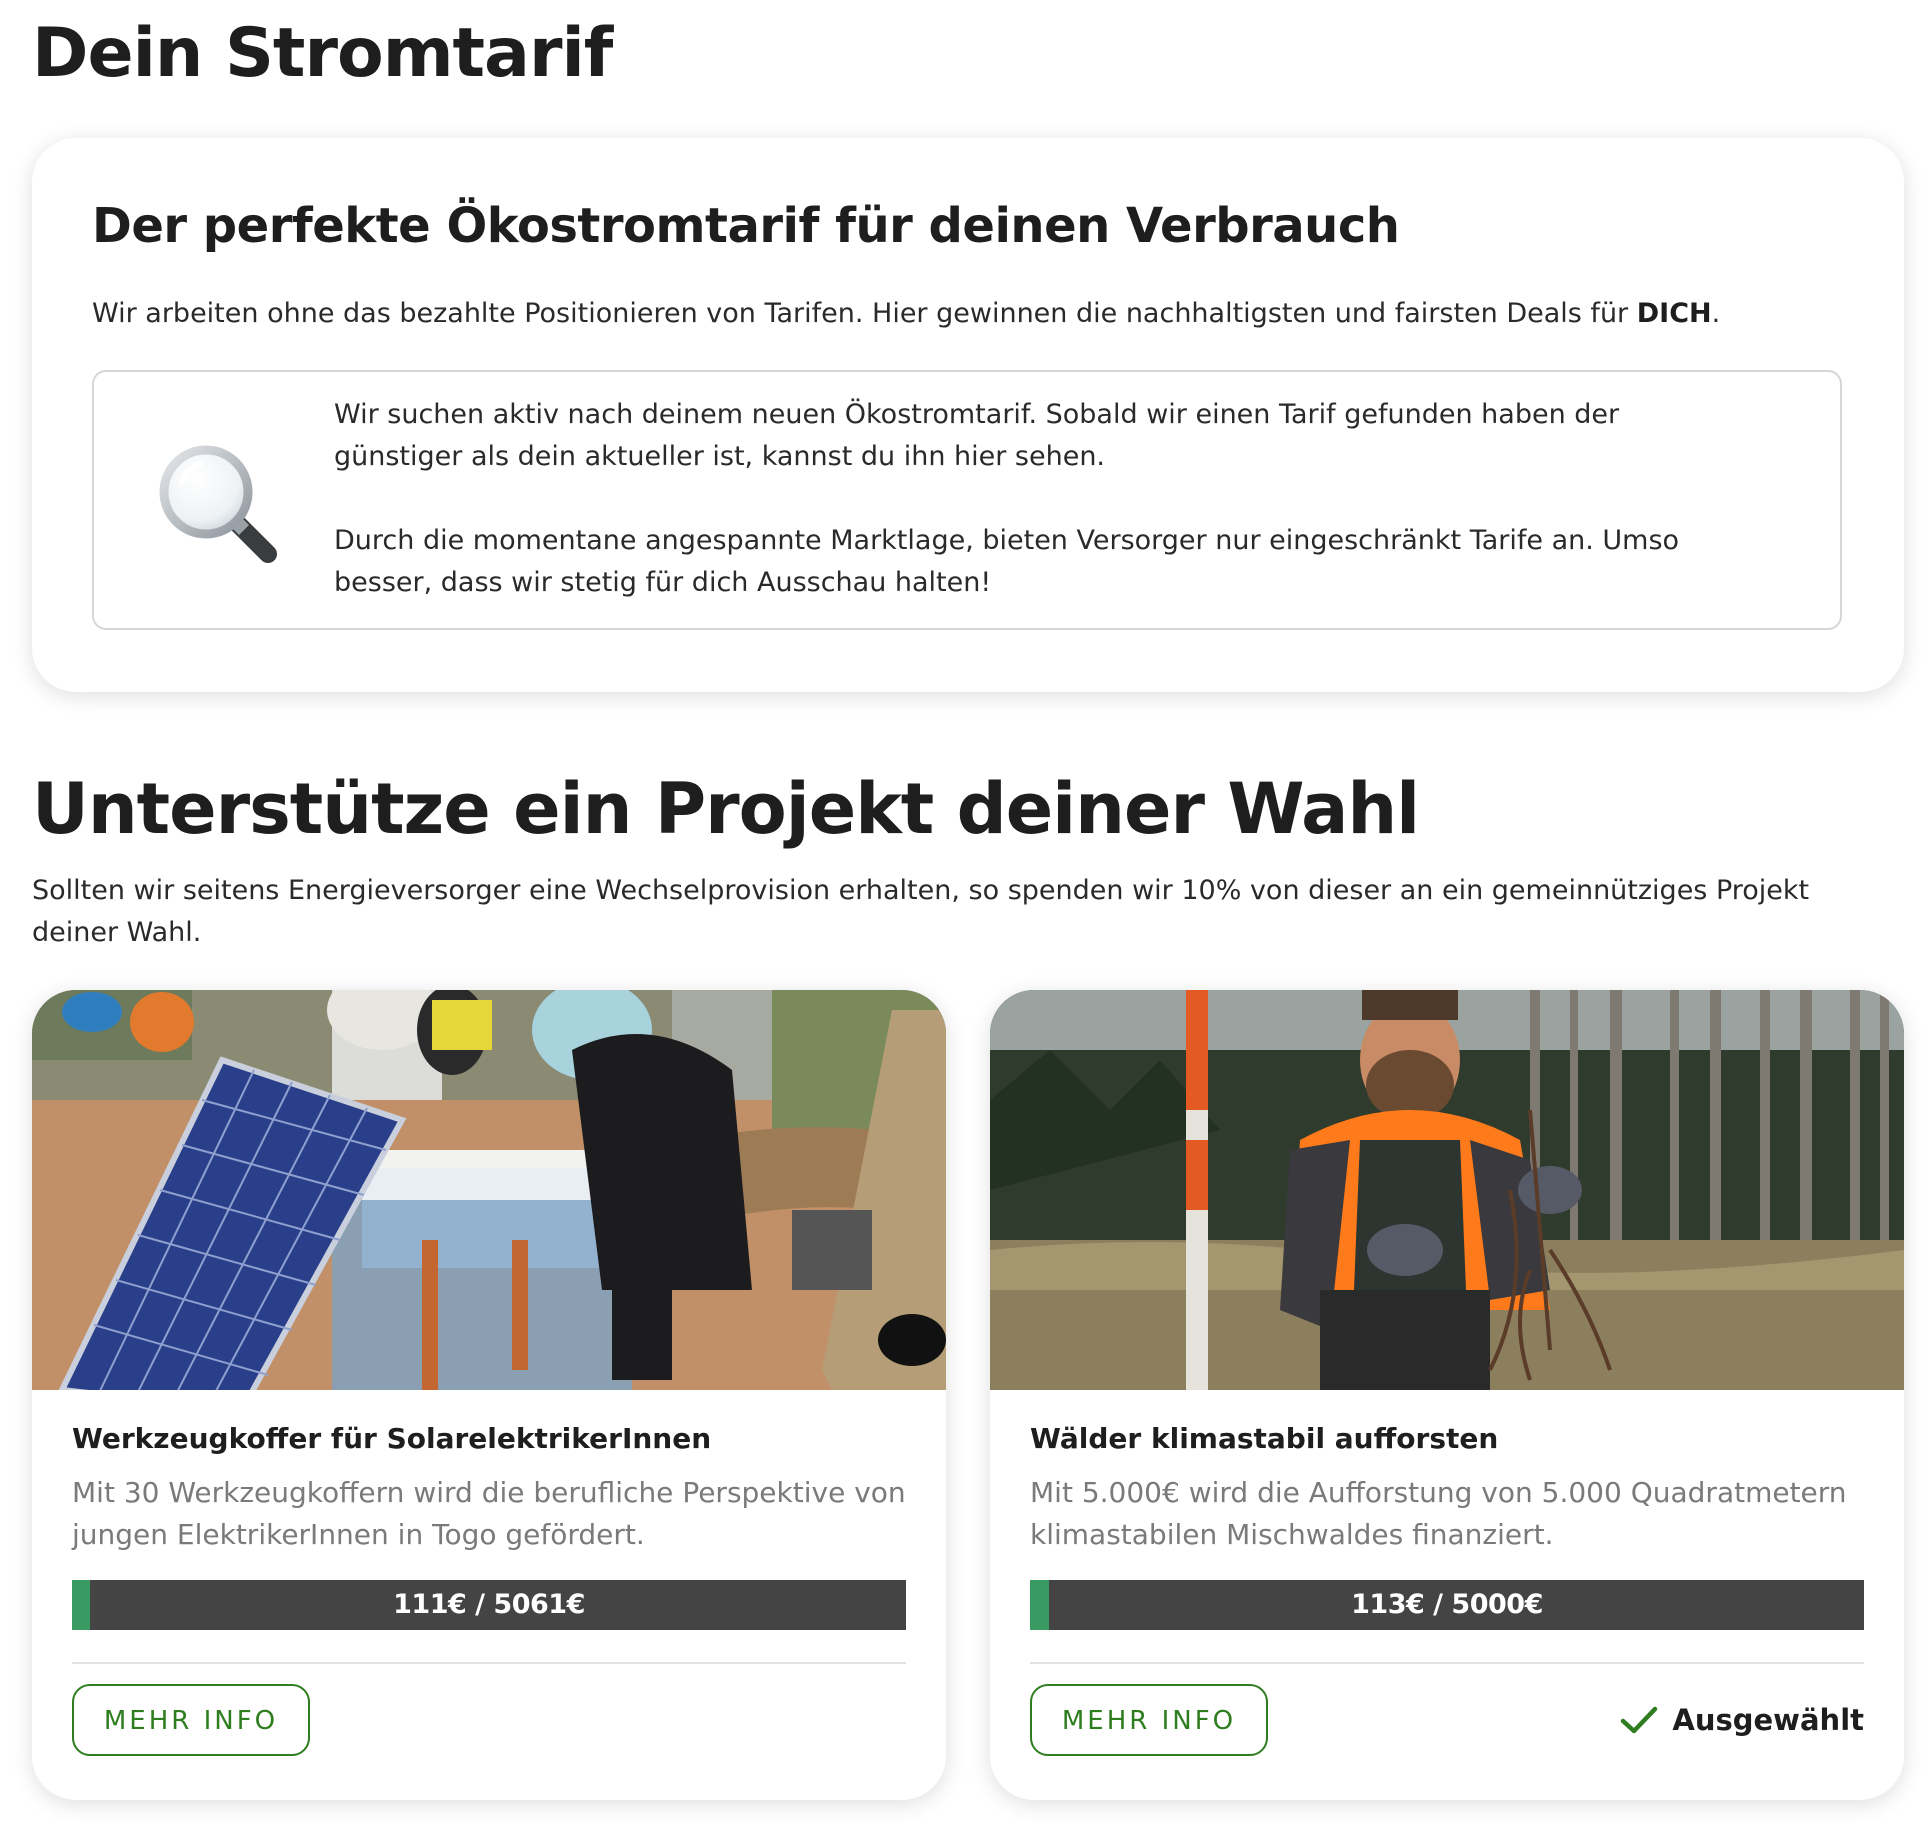  I want to click on donation-progress-label: 111€ / 5061€, so click(489, 1604).